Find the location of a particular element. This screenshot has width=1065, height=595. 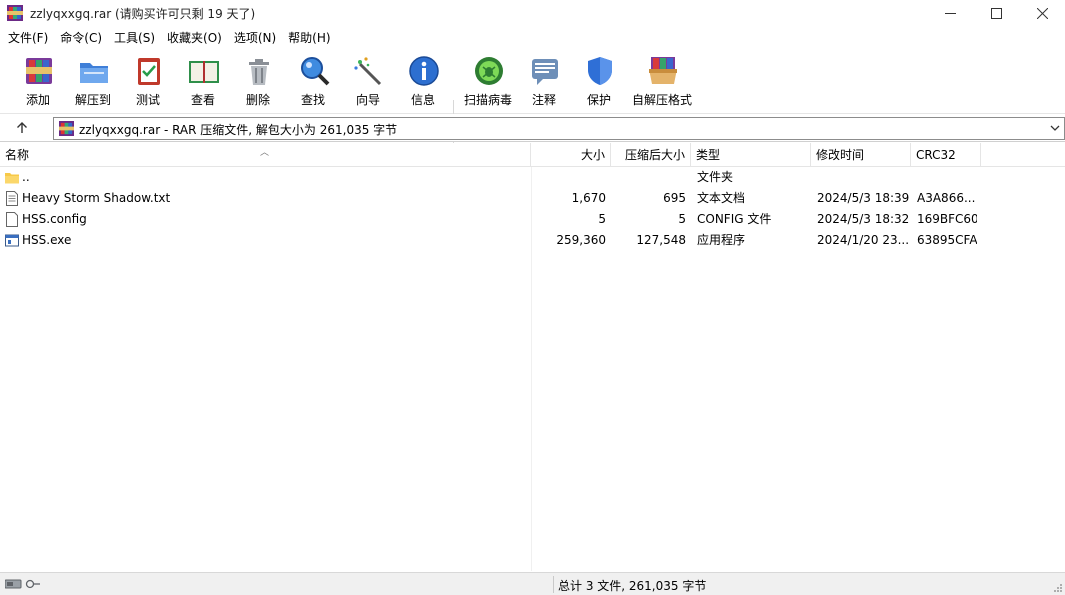

column-crc-label: CRC32 is located at coordinates (936, 155).